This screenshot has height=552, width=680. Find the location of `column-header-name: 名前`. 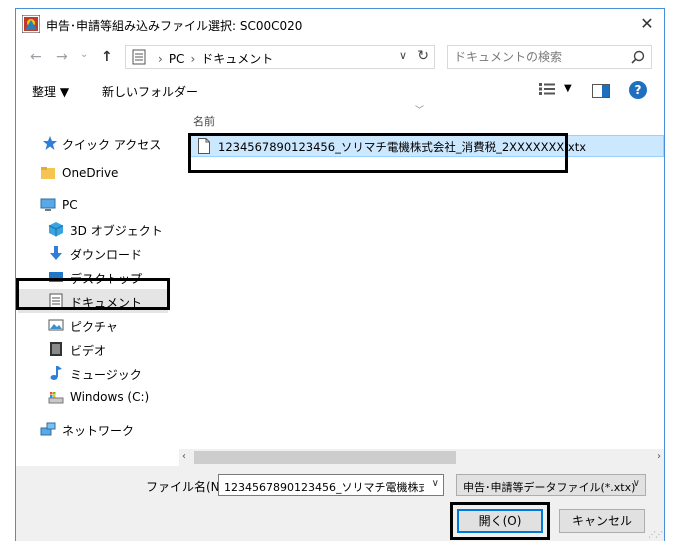

column-header-name: 名前 is located at coordinates (204, 121).